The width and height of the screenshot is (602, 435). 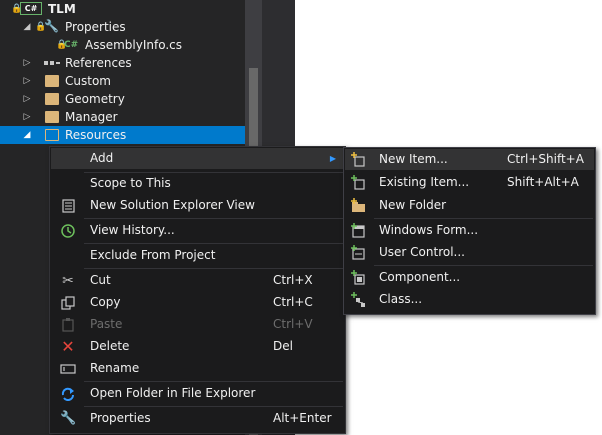 What do you see at coordinates (197, 324) in the screenshot?
I see `menu-item-paste: Paste Ctrl+V` at bounding box center [197, 324].